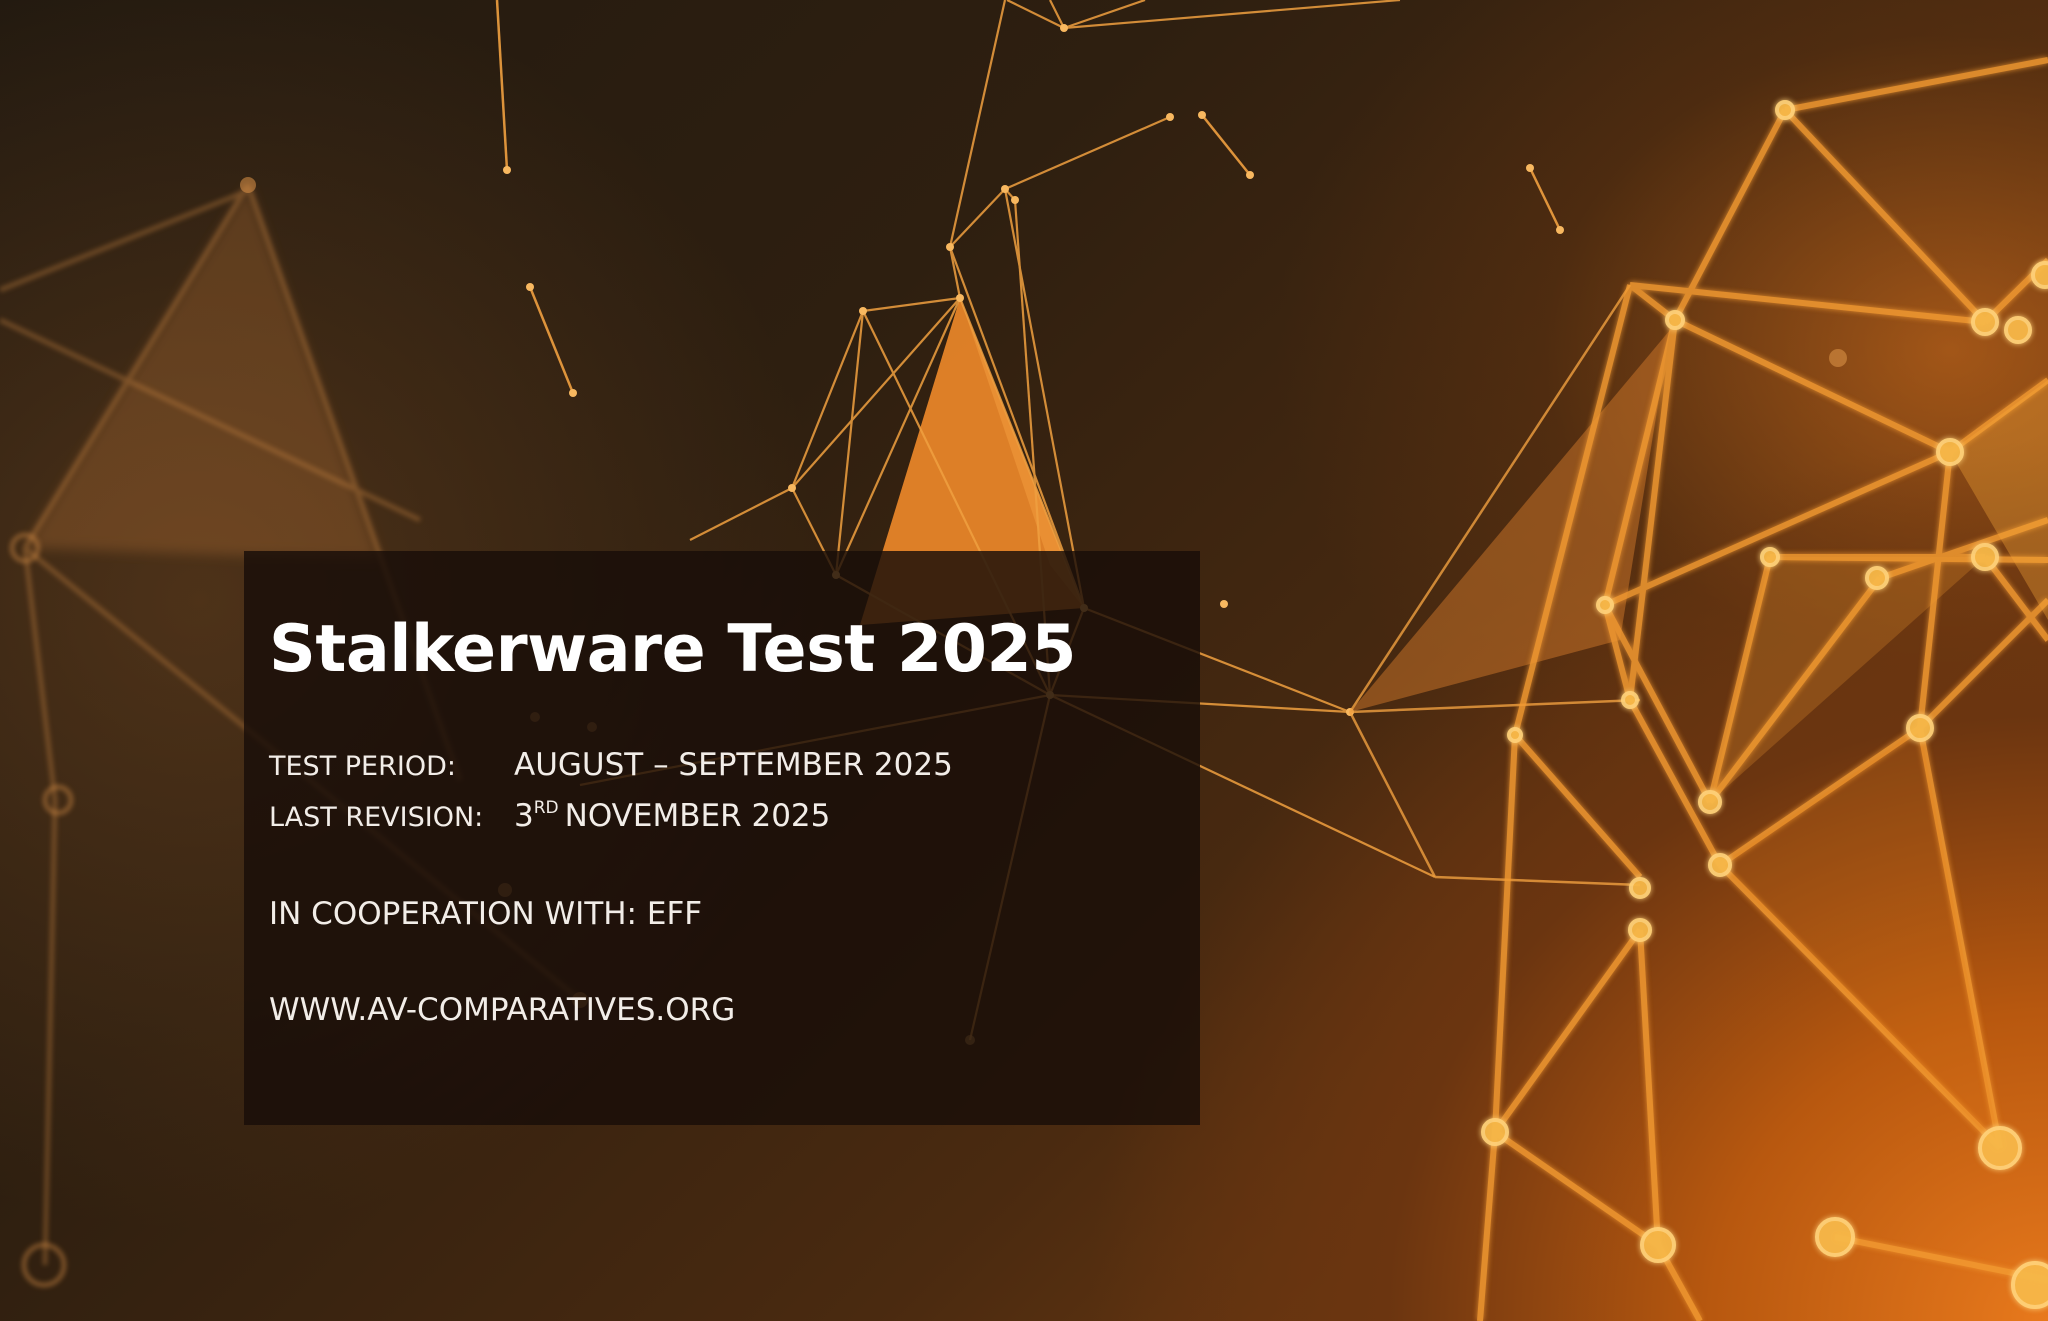 This screenshot has height=1321, width=2048. Describe the element at coordinates (733, 765) in the screenshot. I see `test-period-value: AUGUST – SEPTEMBER 2025` at that location.